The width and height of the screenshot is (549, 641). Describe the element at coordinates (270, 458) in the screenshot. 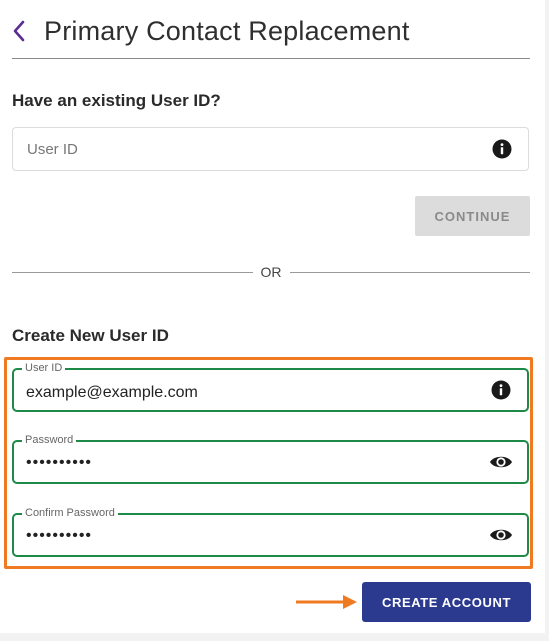

I see `password-field: Password ••••••••••` at that location.